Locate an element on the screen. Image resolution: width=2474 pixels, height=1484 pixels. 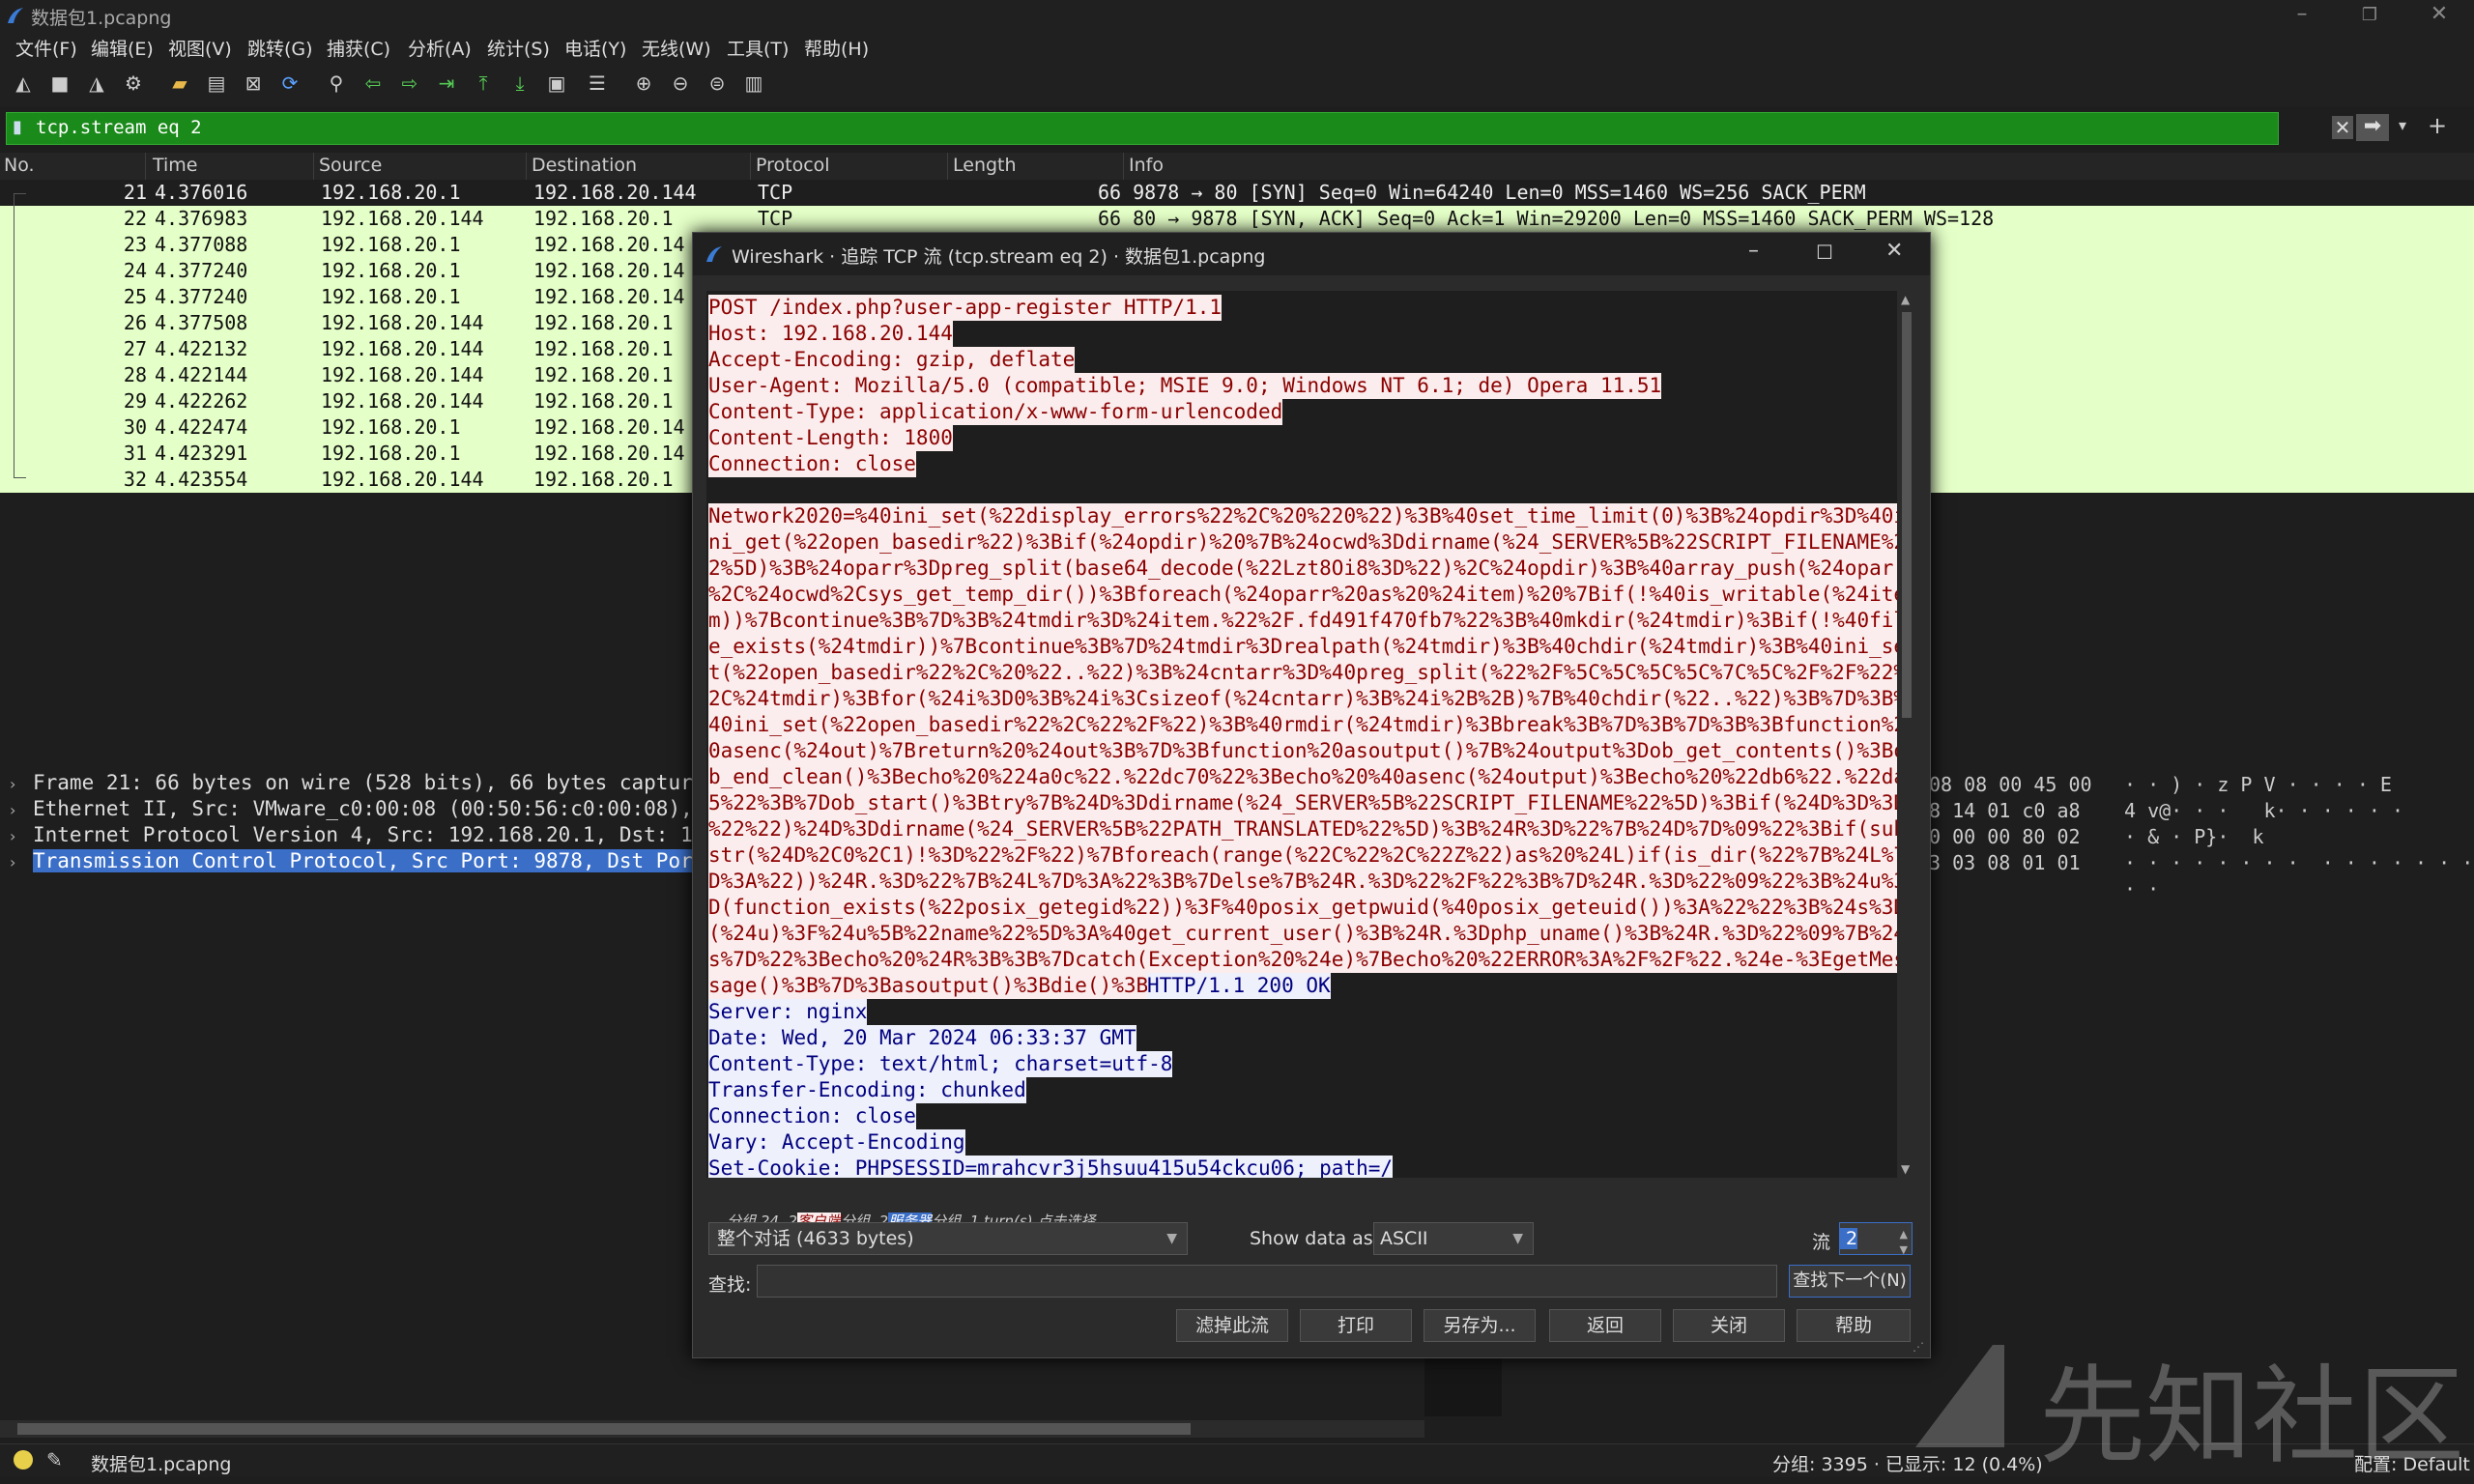
col-source: Source is located at coordinates (351, 166).